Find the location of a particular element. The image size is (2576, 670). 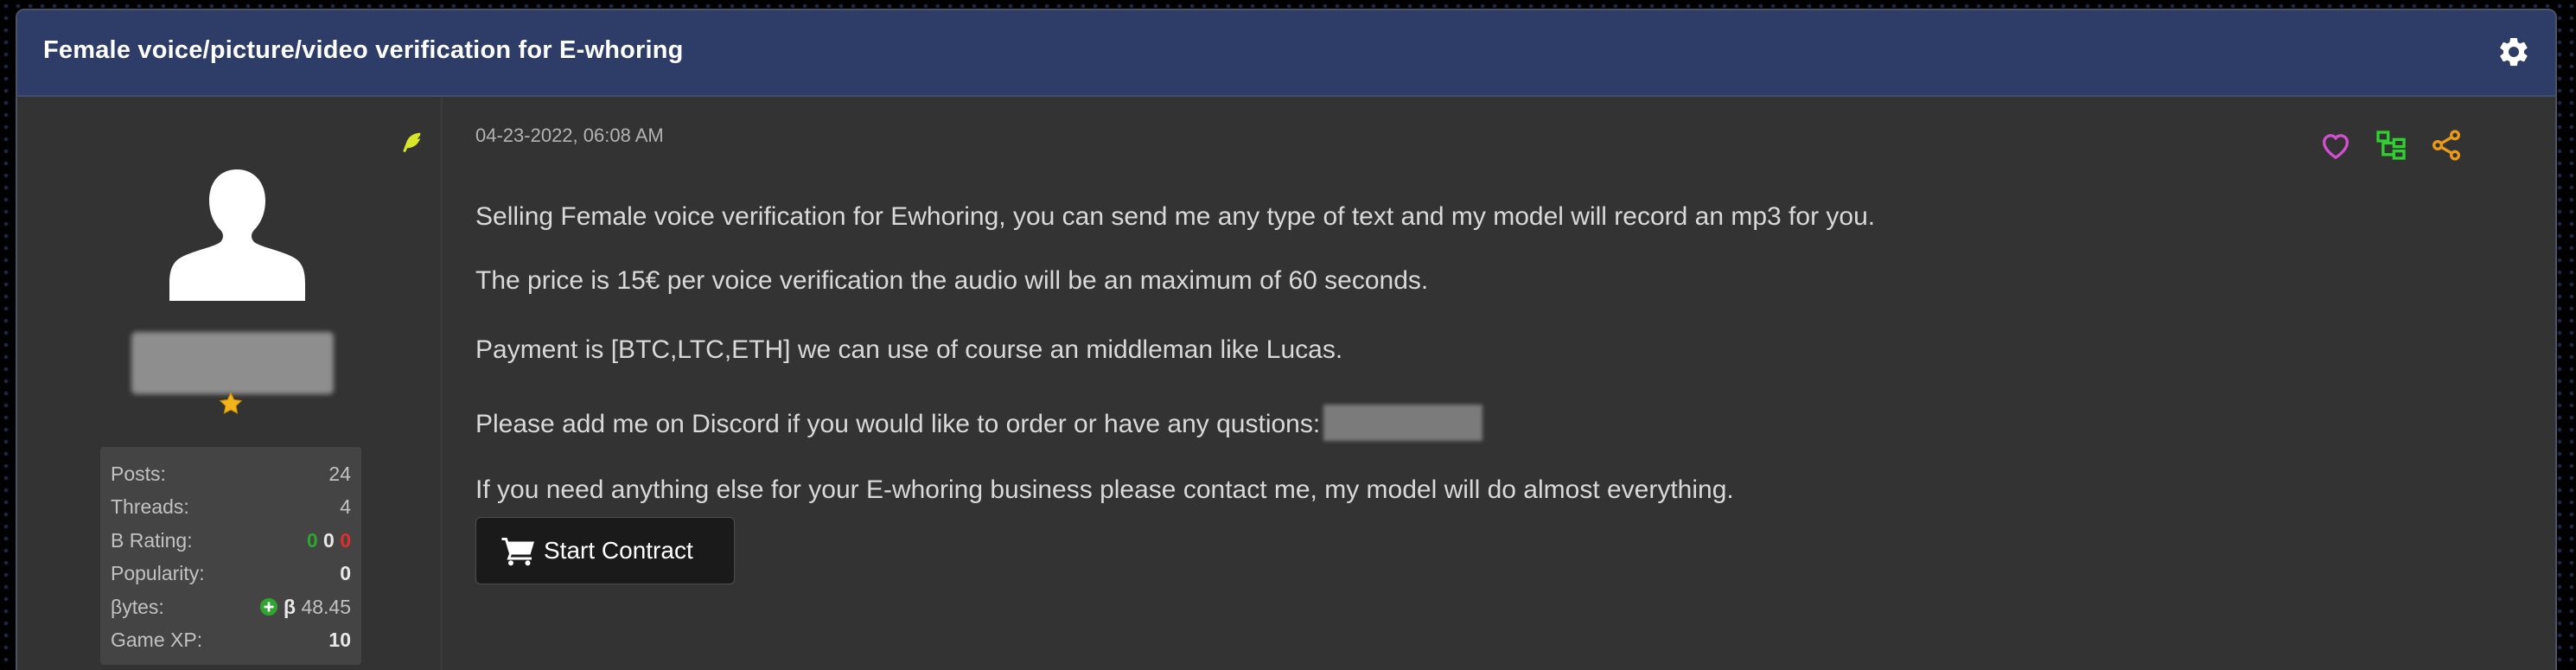

stat-value: 24 is located at coordinates (339, 473).